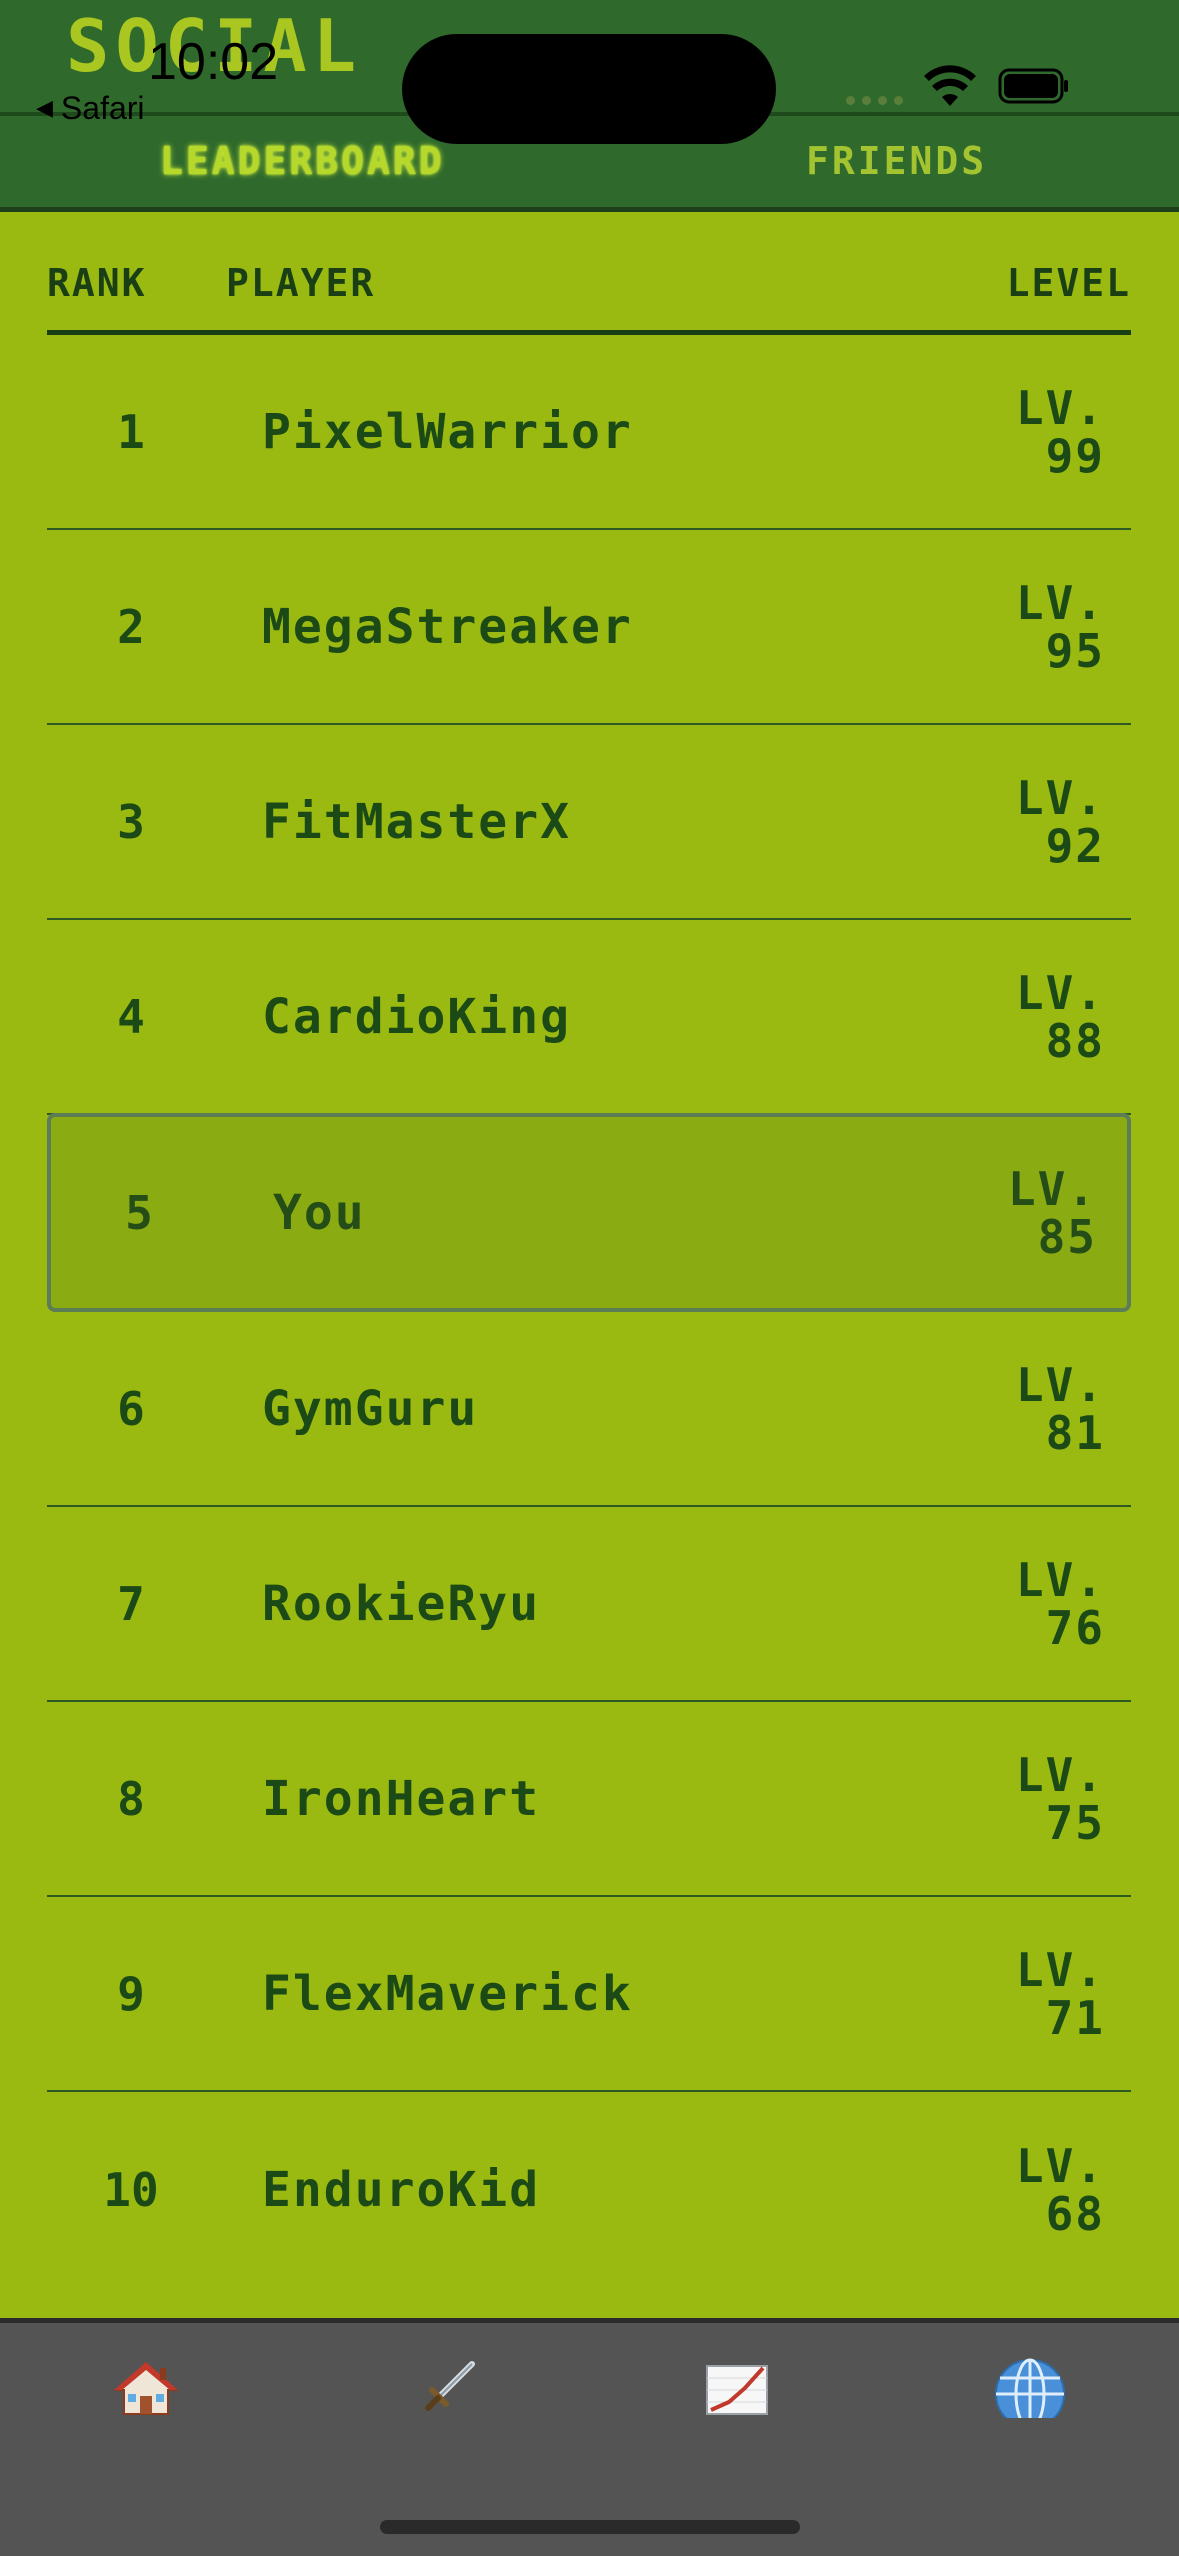 The height and width of the screenshot is (2556, 1179). What do you see at coordinates (589, 2189) in the screenshot?
I see `leaderboard-row: 10 EnduroKid LV. 68` at bounding box center [589, 2189].